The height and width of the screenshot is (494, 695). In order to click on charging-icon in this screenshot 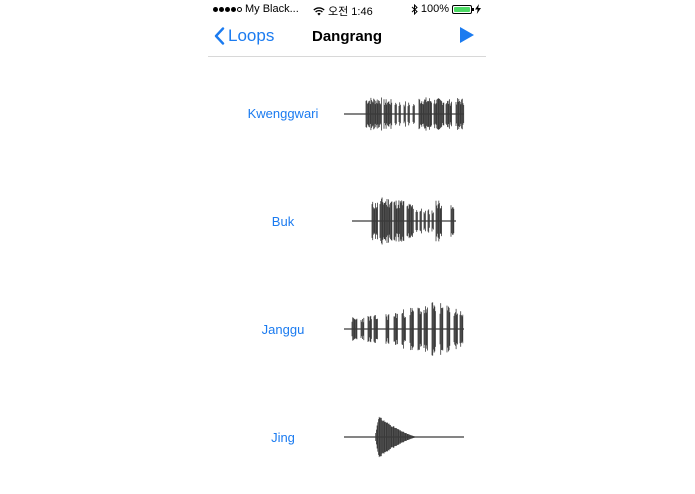, I will do `click(478, 9)`.